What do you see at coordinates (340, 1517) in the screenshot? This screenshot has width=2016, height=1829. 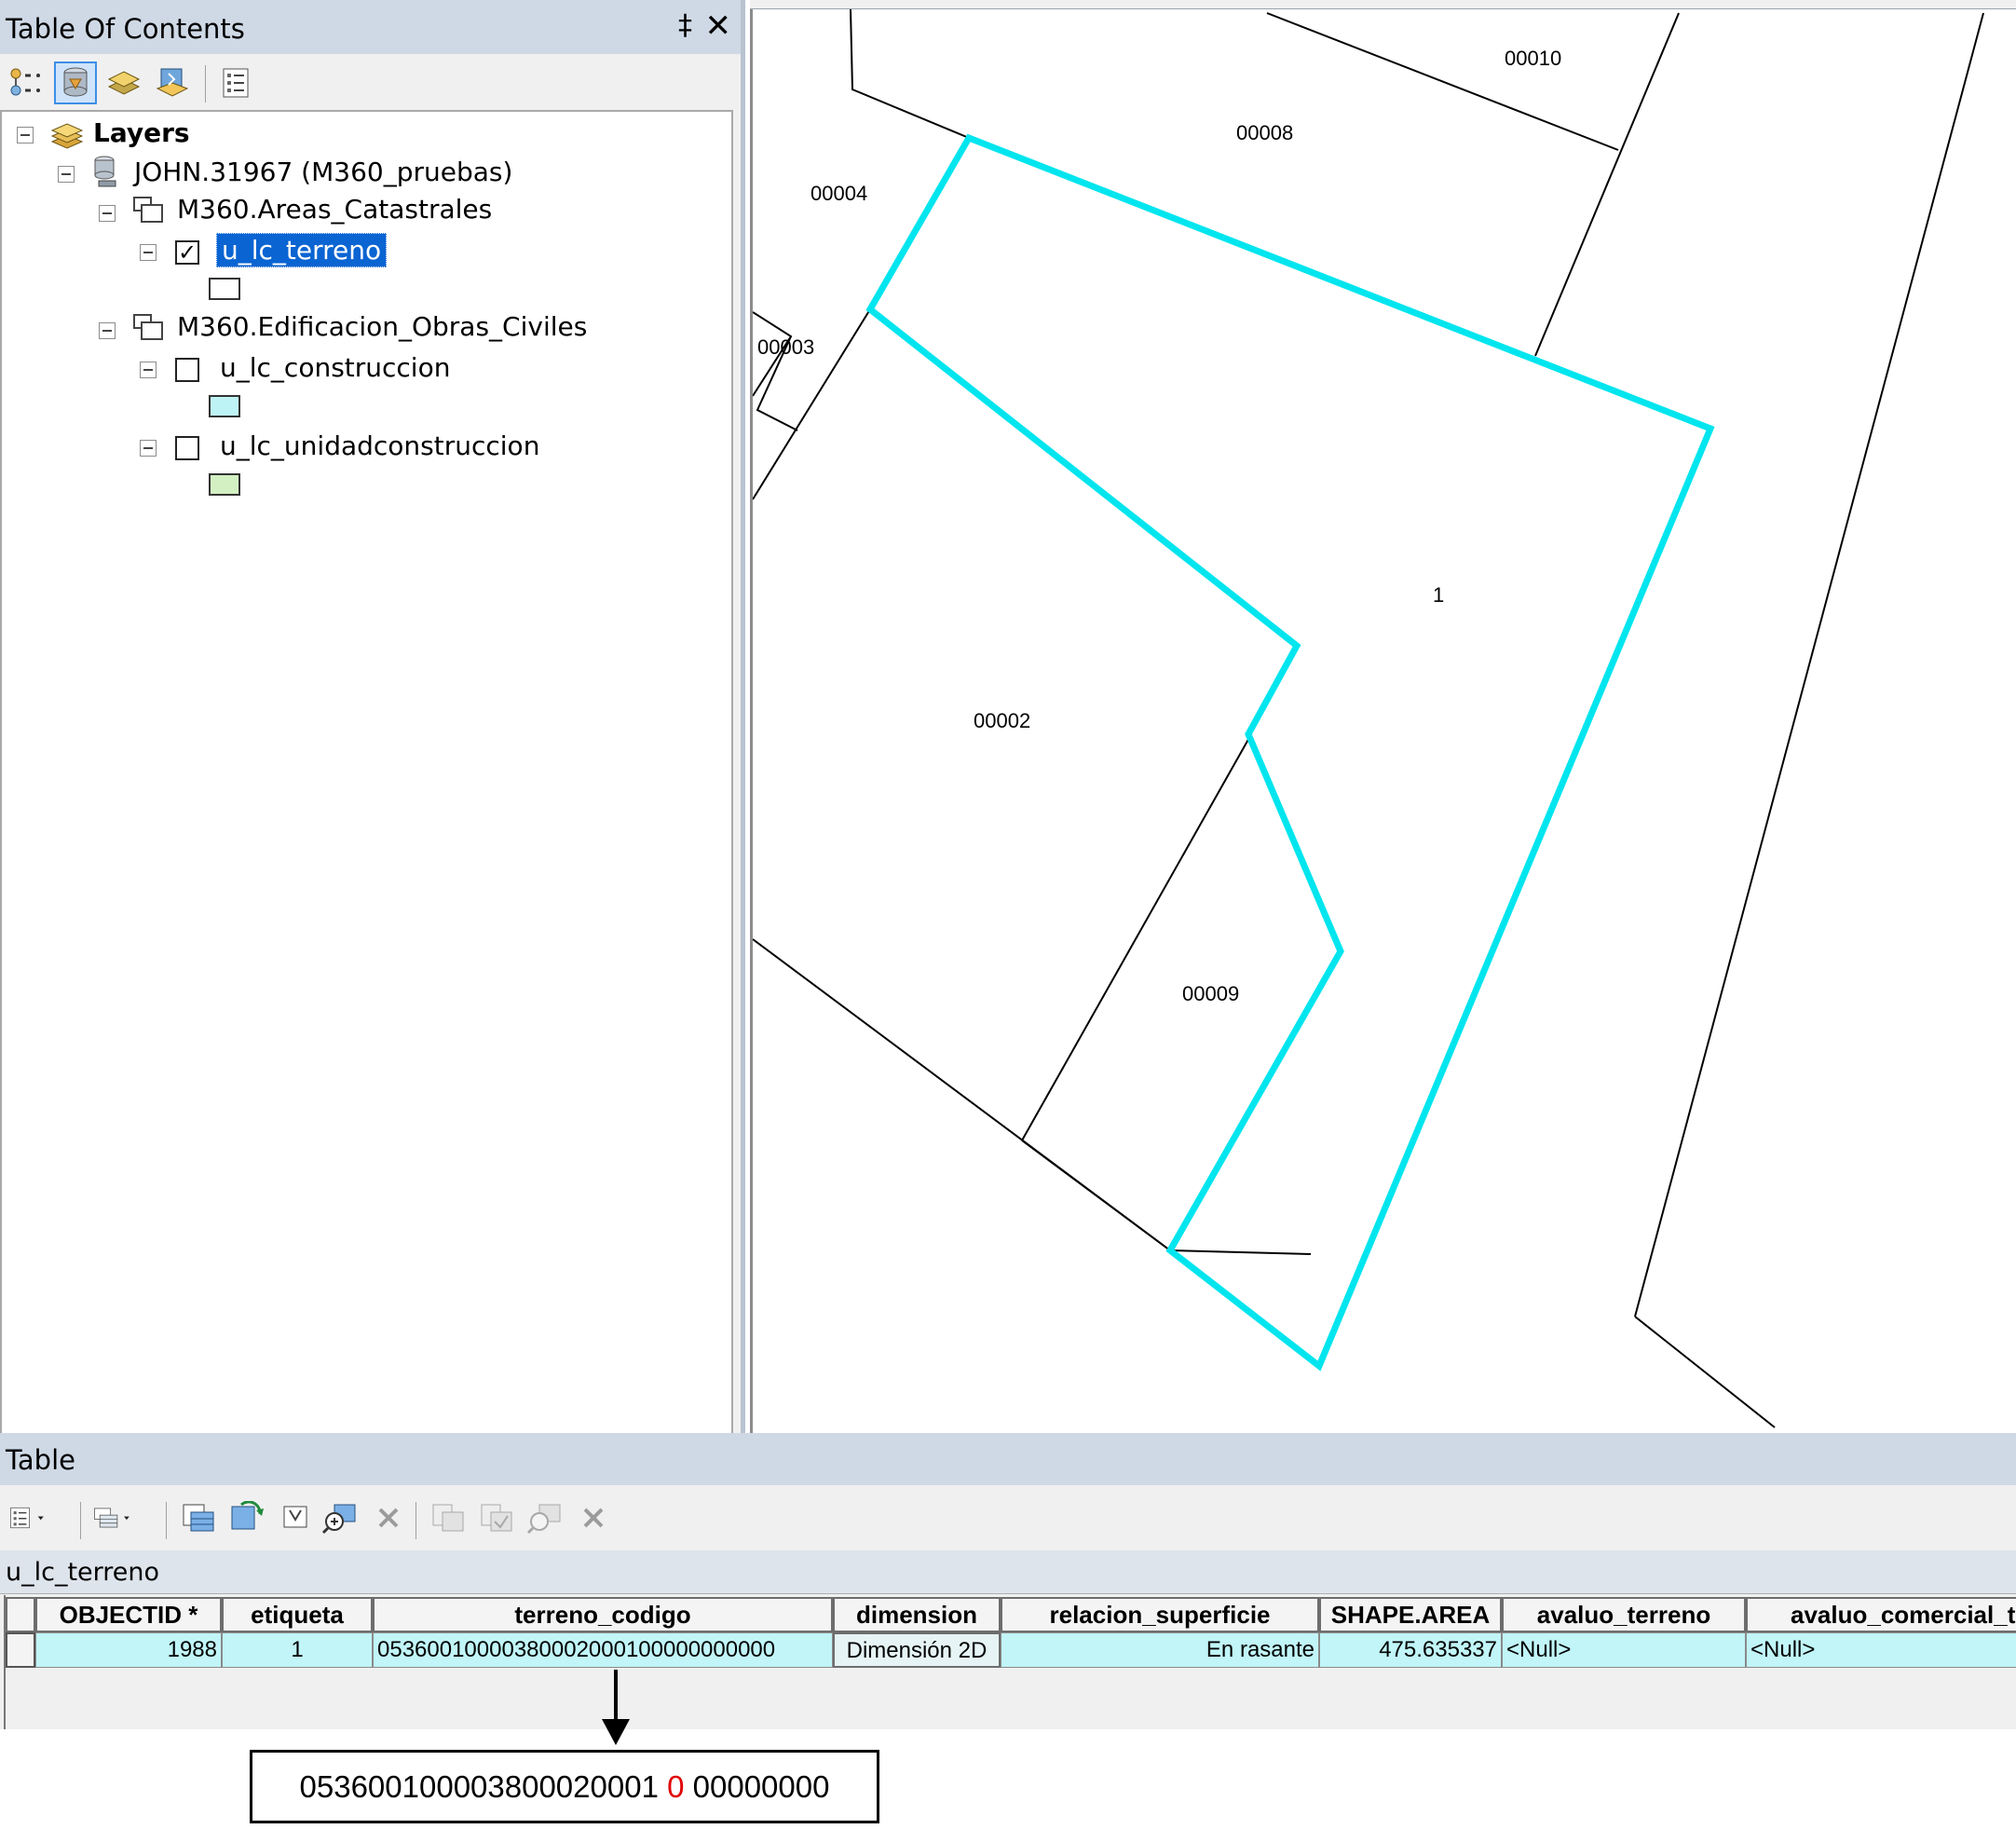 I see `zoom-to-selected-icon` at bounding box center [340, 1517].